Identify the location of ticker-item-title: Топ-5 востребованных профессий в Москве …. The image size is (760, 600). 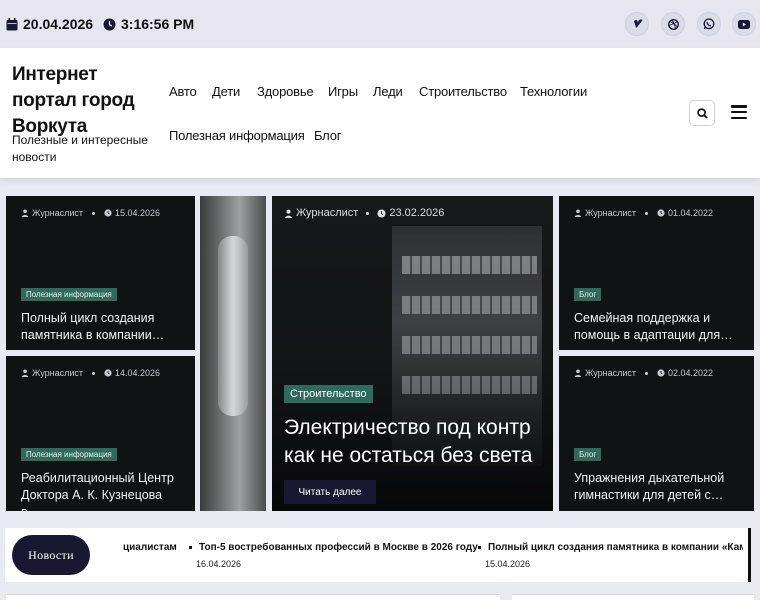
(333, 547).